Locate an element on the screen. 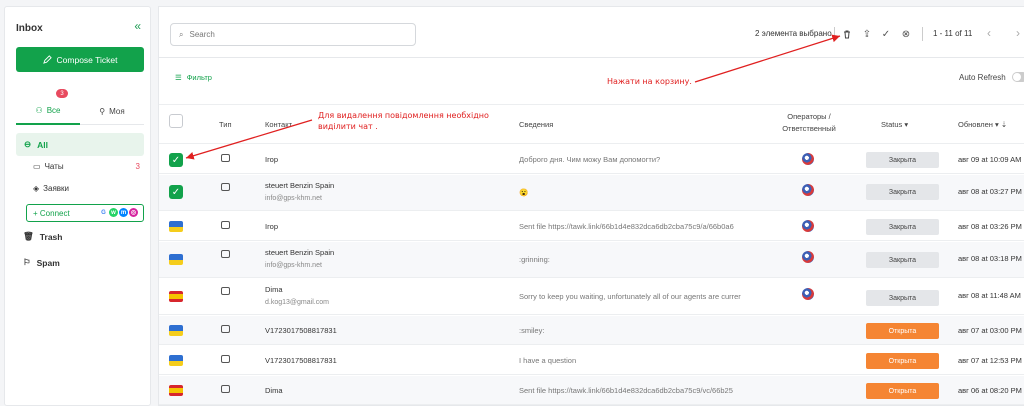  tab-all-label: Все is located at coordinates (53, 110).